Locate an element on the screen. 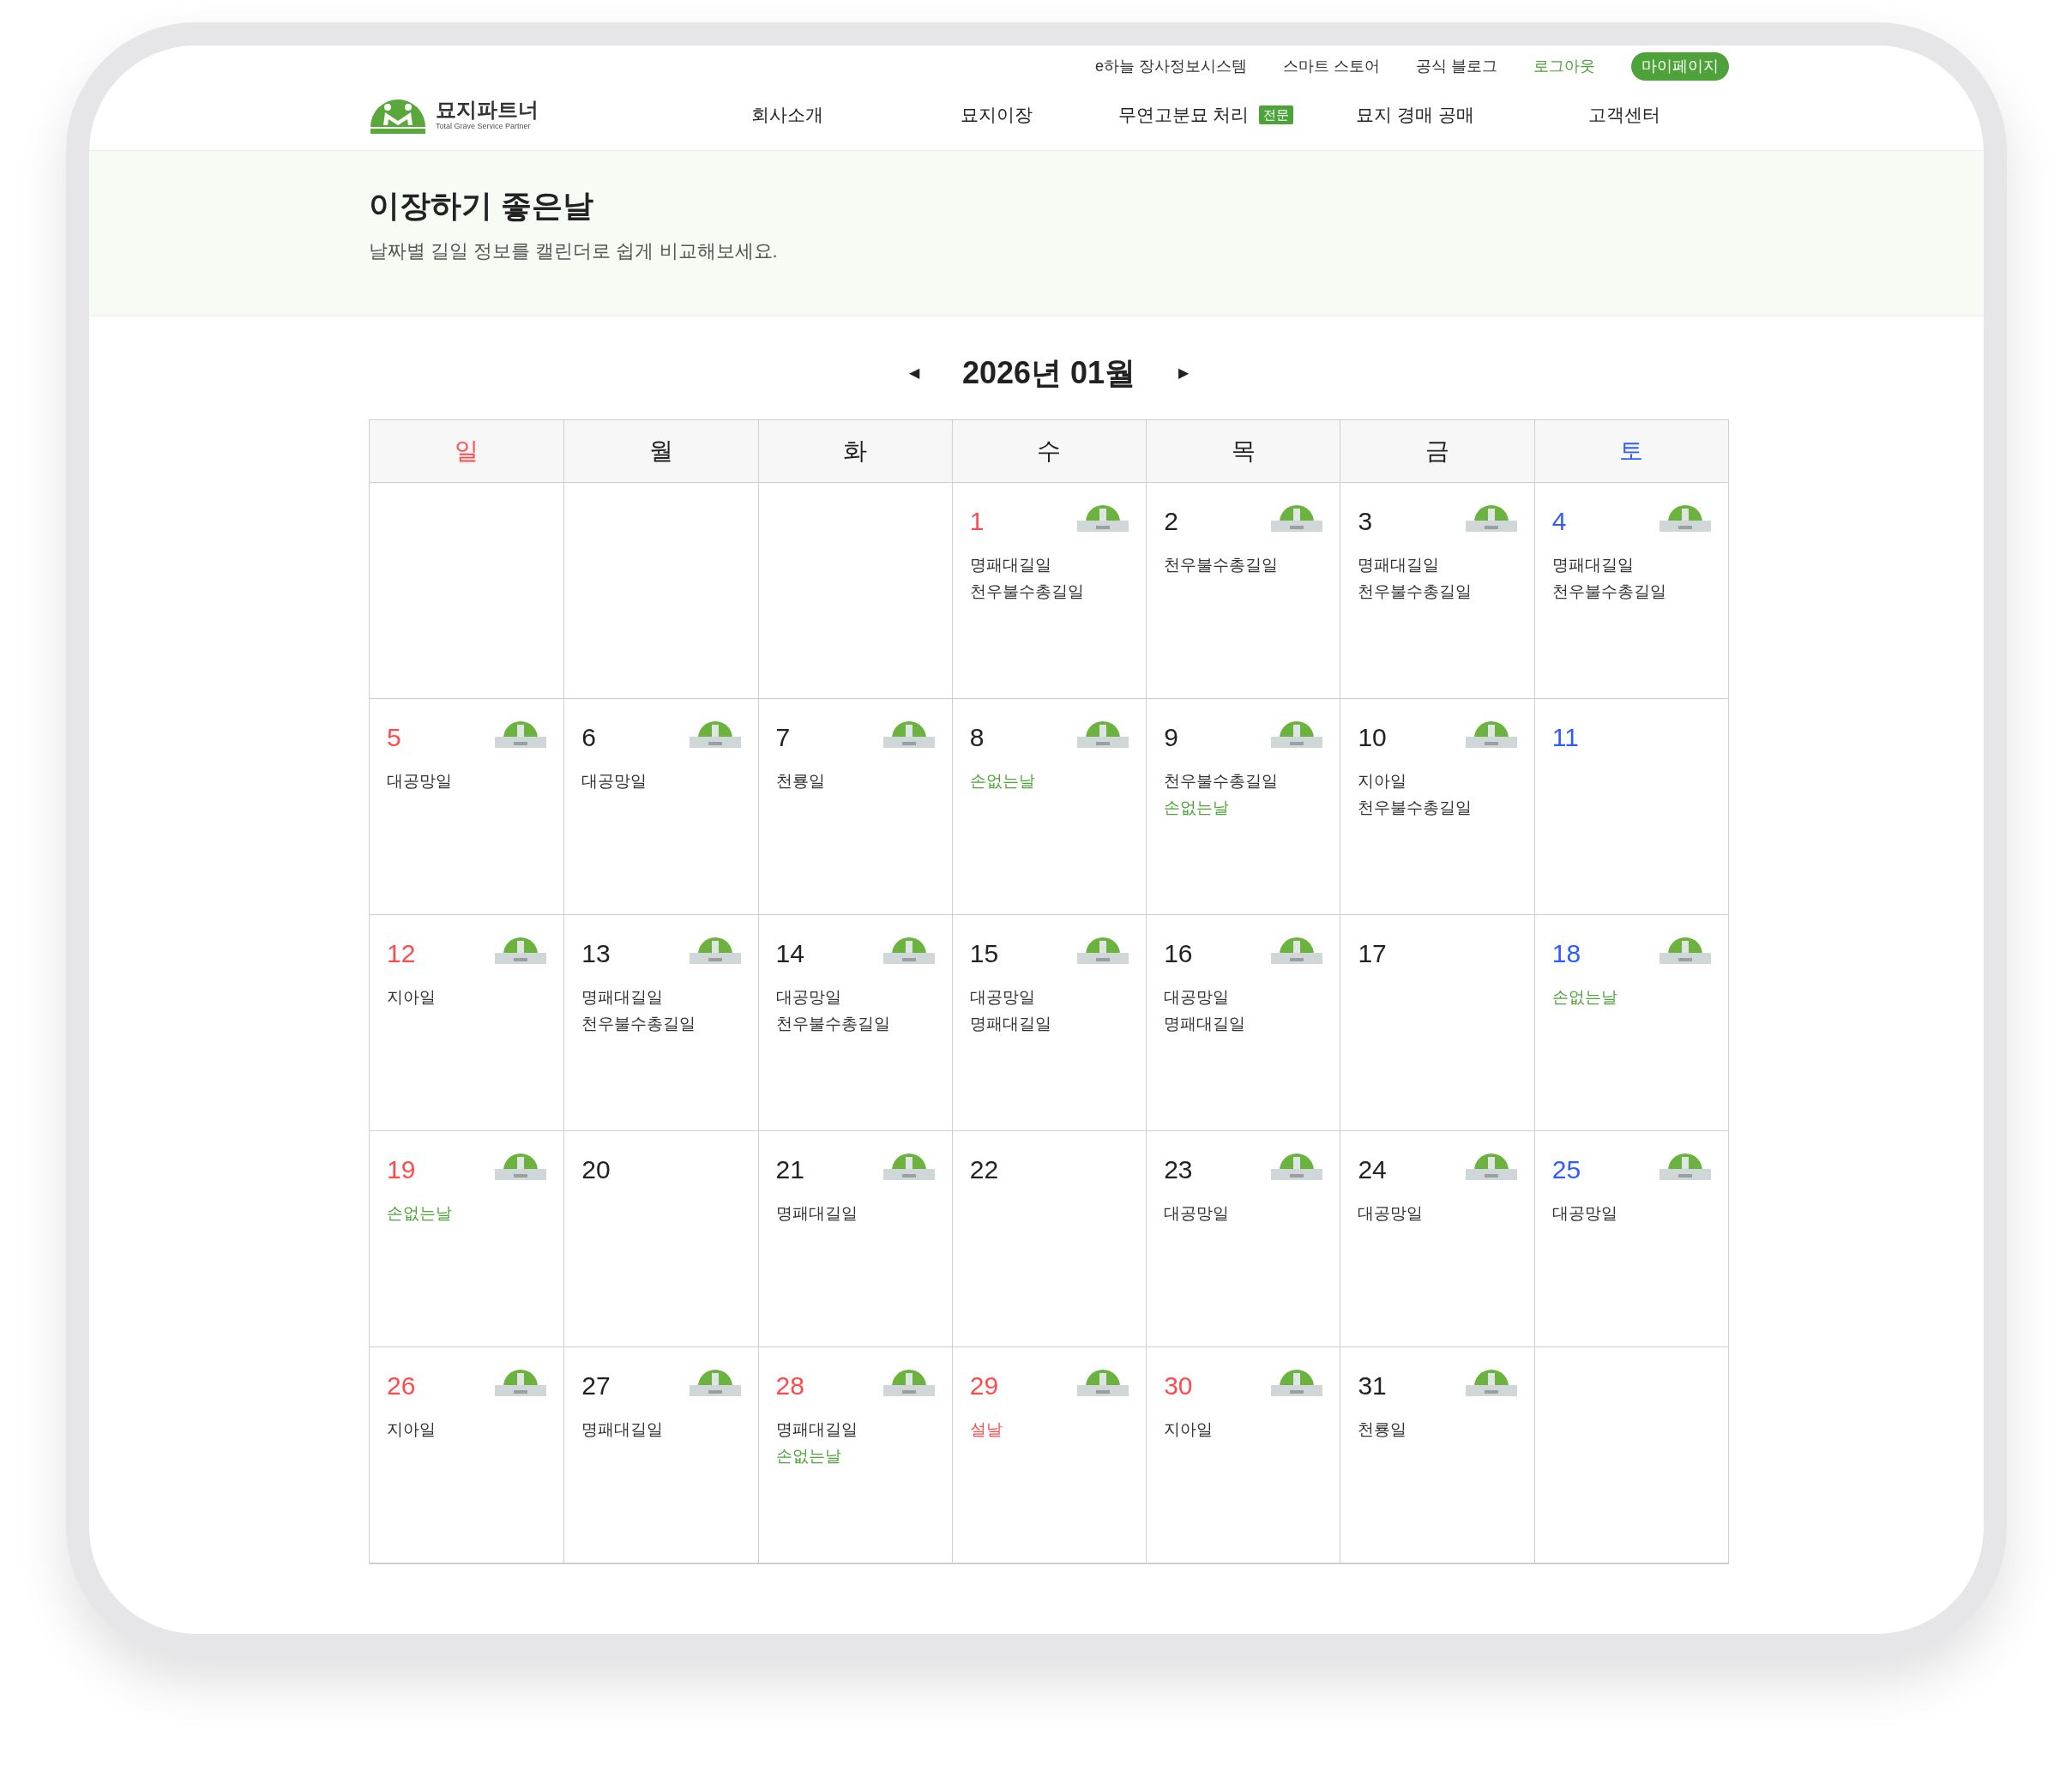 The image size is (2072, 1765). day-cell: 14 대공망일 천우불수총길일 is located at coordinates (854, 1023).